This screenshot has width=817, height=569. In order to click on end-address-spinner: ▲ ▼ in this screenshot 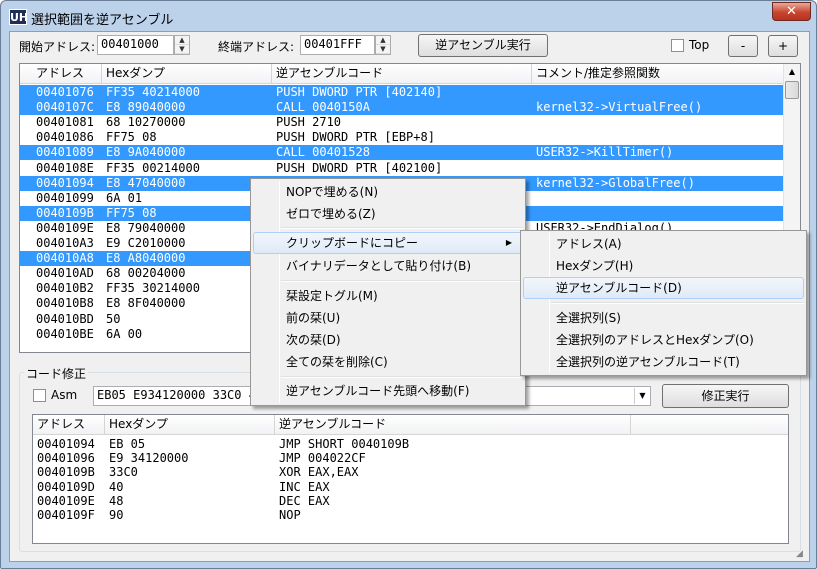, I will do `click(383, 45)`.